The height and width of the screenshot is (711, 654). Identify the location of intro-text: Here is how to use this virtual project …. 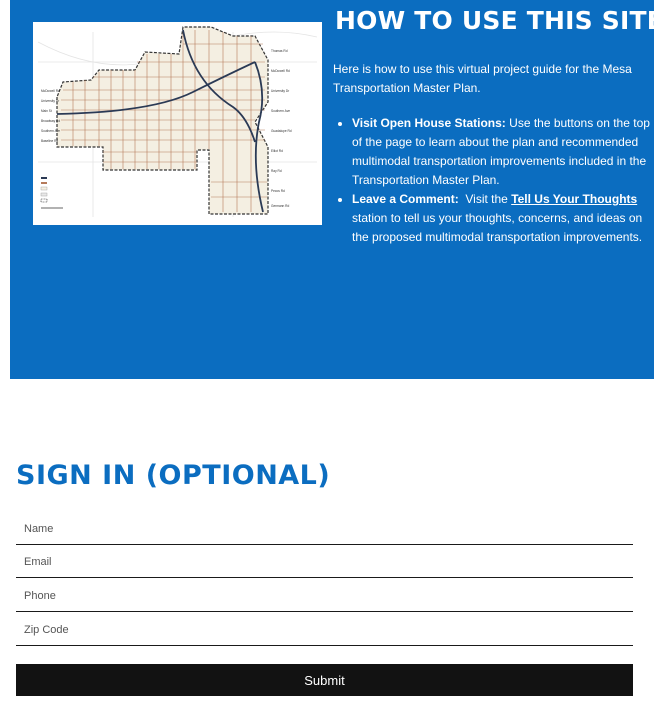
(482, 78).